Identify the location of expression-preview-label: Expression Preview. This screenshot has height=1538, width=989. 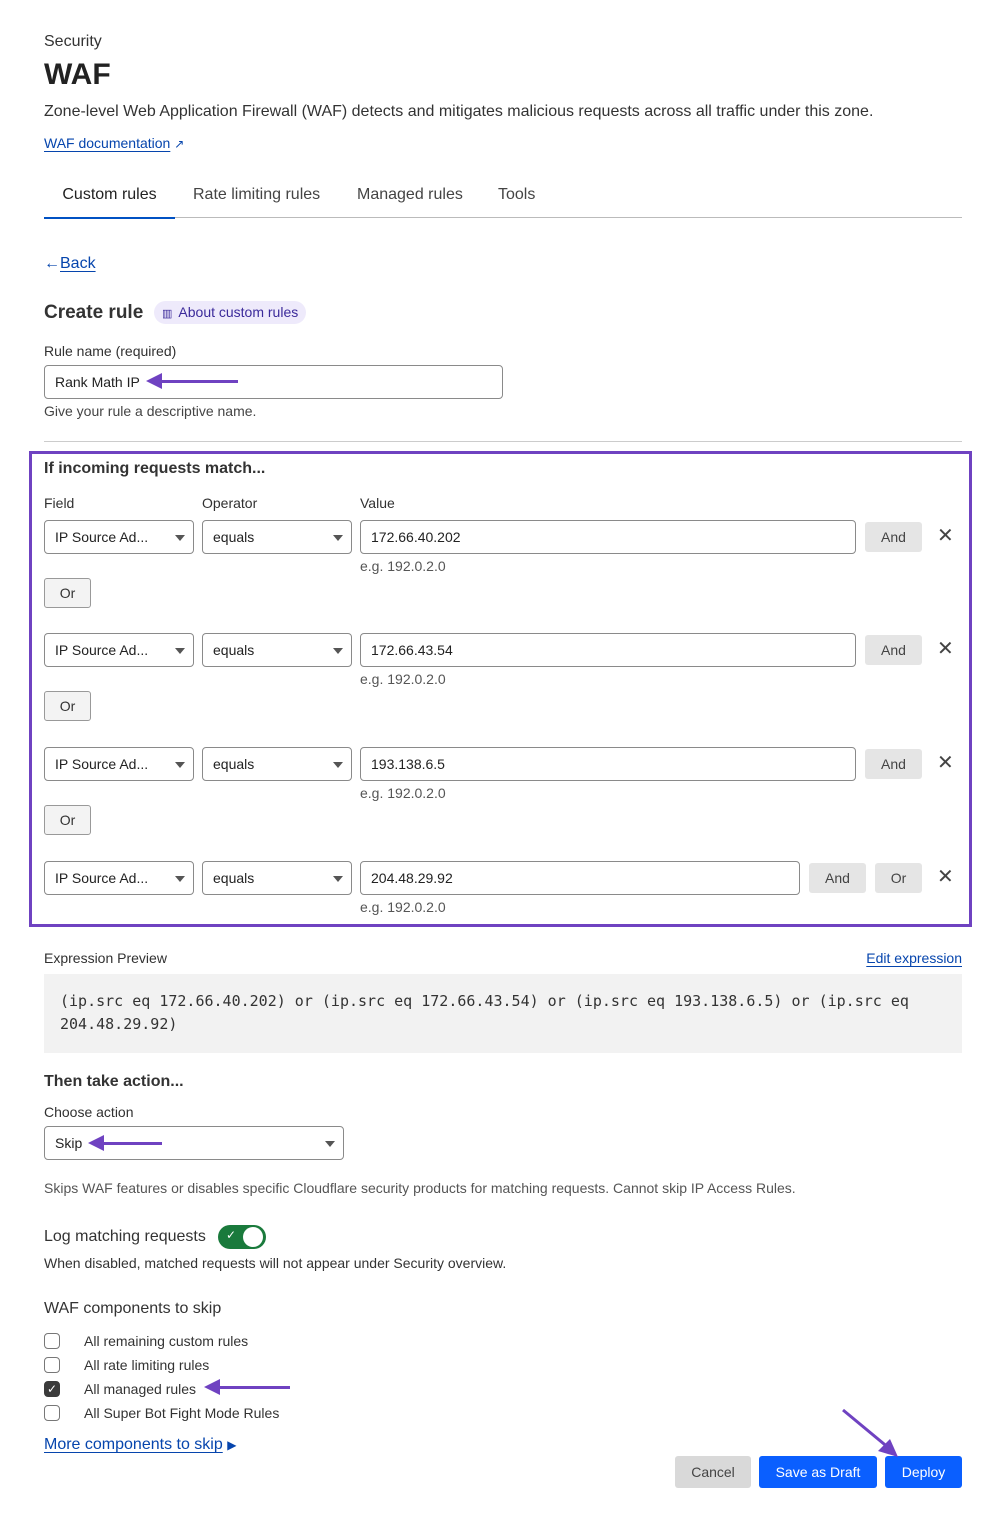
(105, 958).